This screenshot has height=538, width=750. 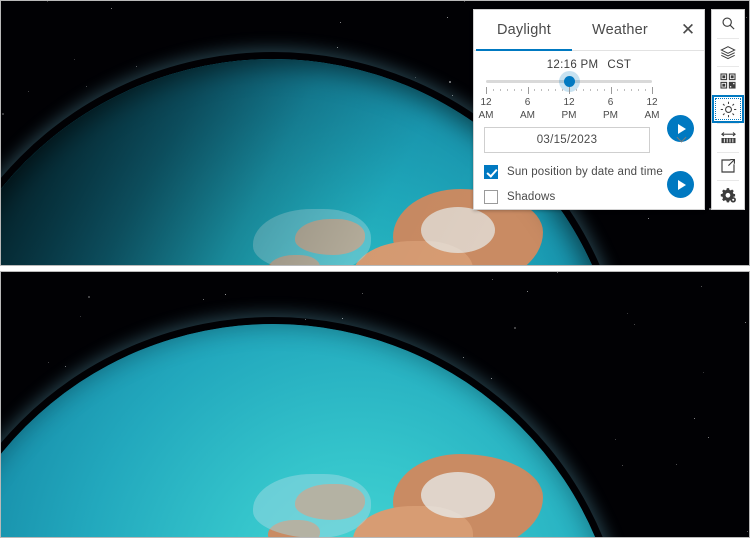 What do you see at coordinates (611, 109) in the screenshot?
I see `hour-label-3: 6 PM` at bounding box center [611, 109].